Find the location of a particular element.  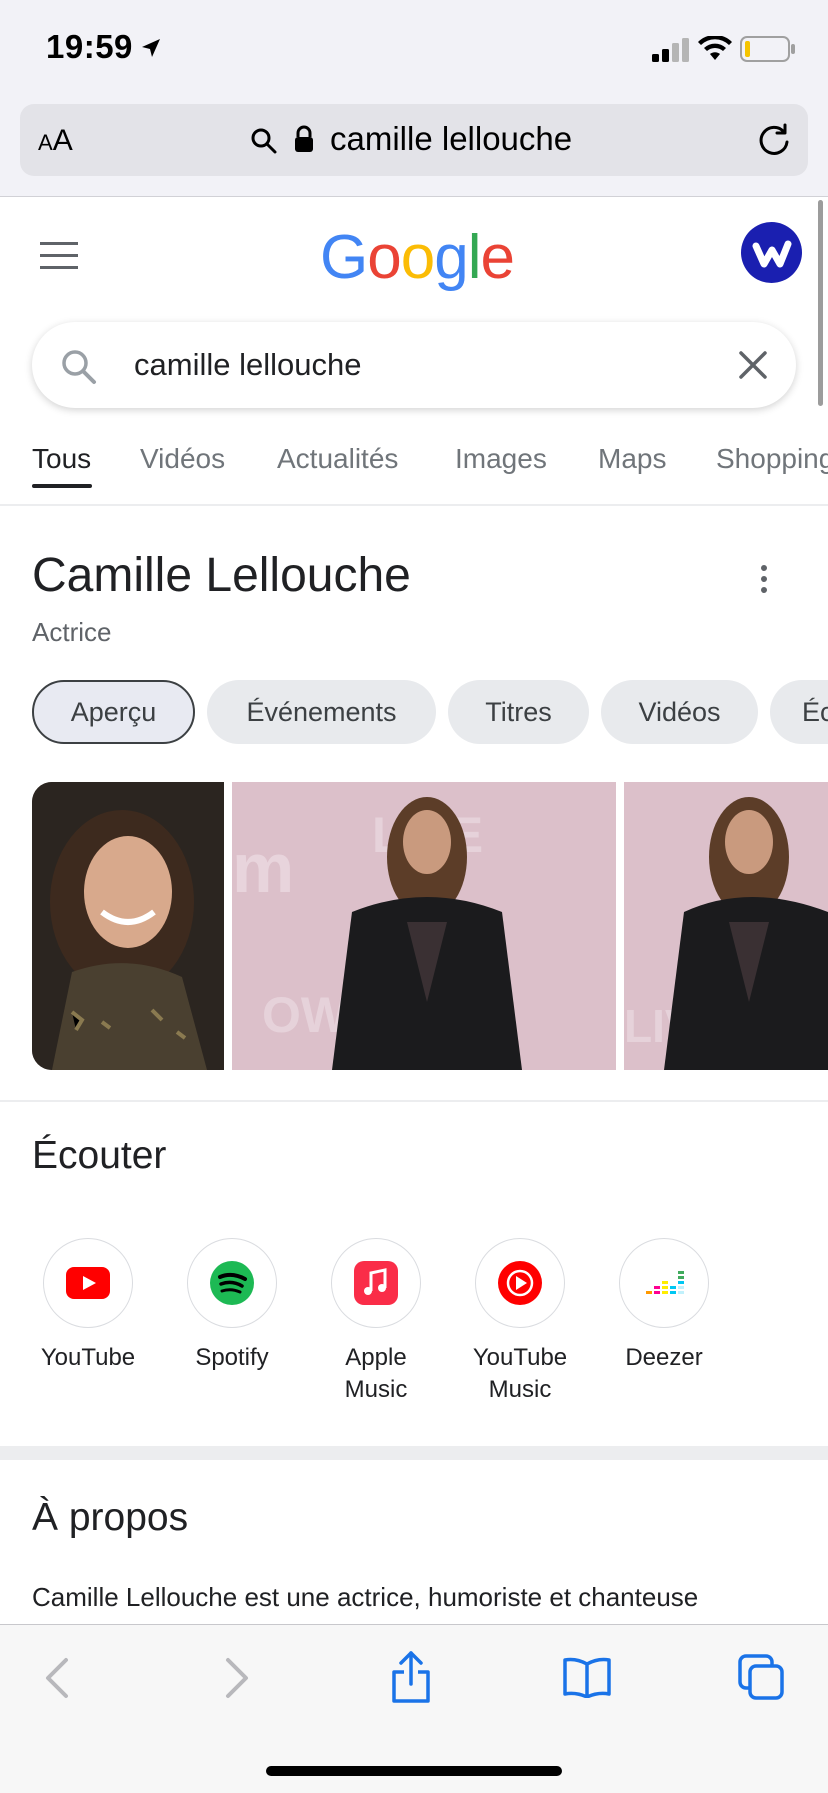

reload-icon is located at coordinates (774, 140).